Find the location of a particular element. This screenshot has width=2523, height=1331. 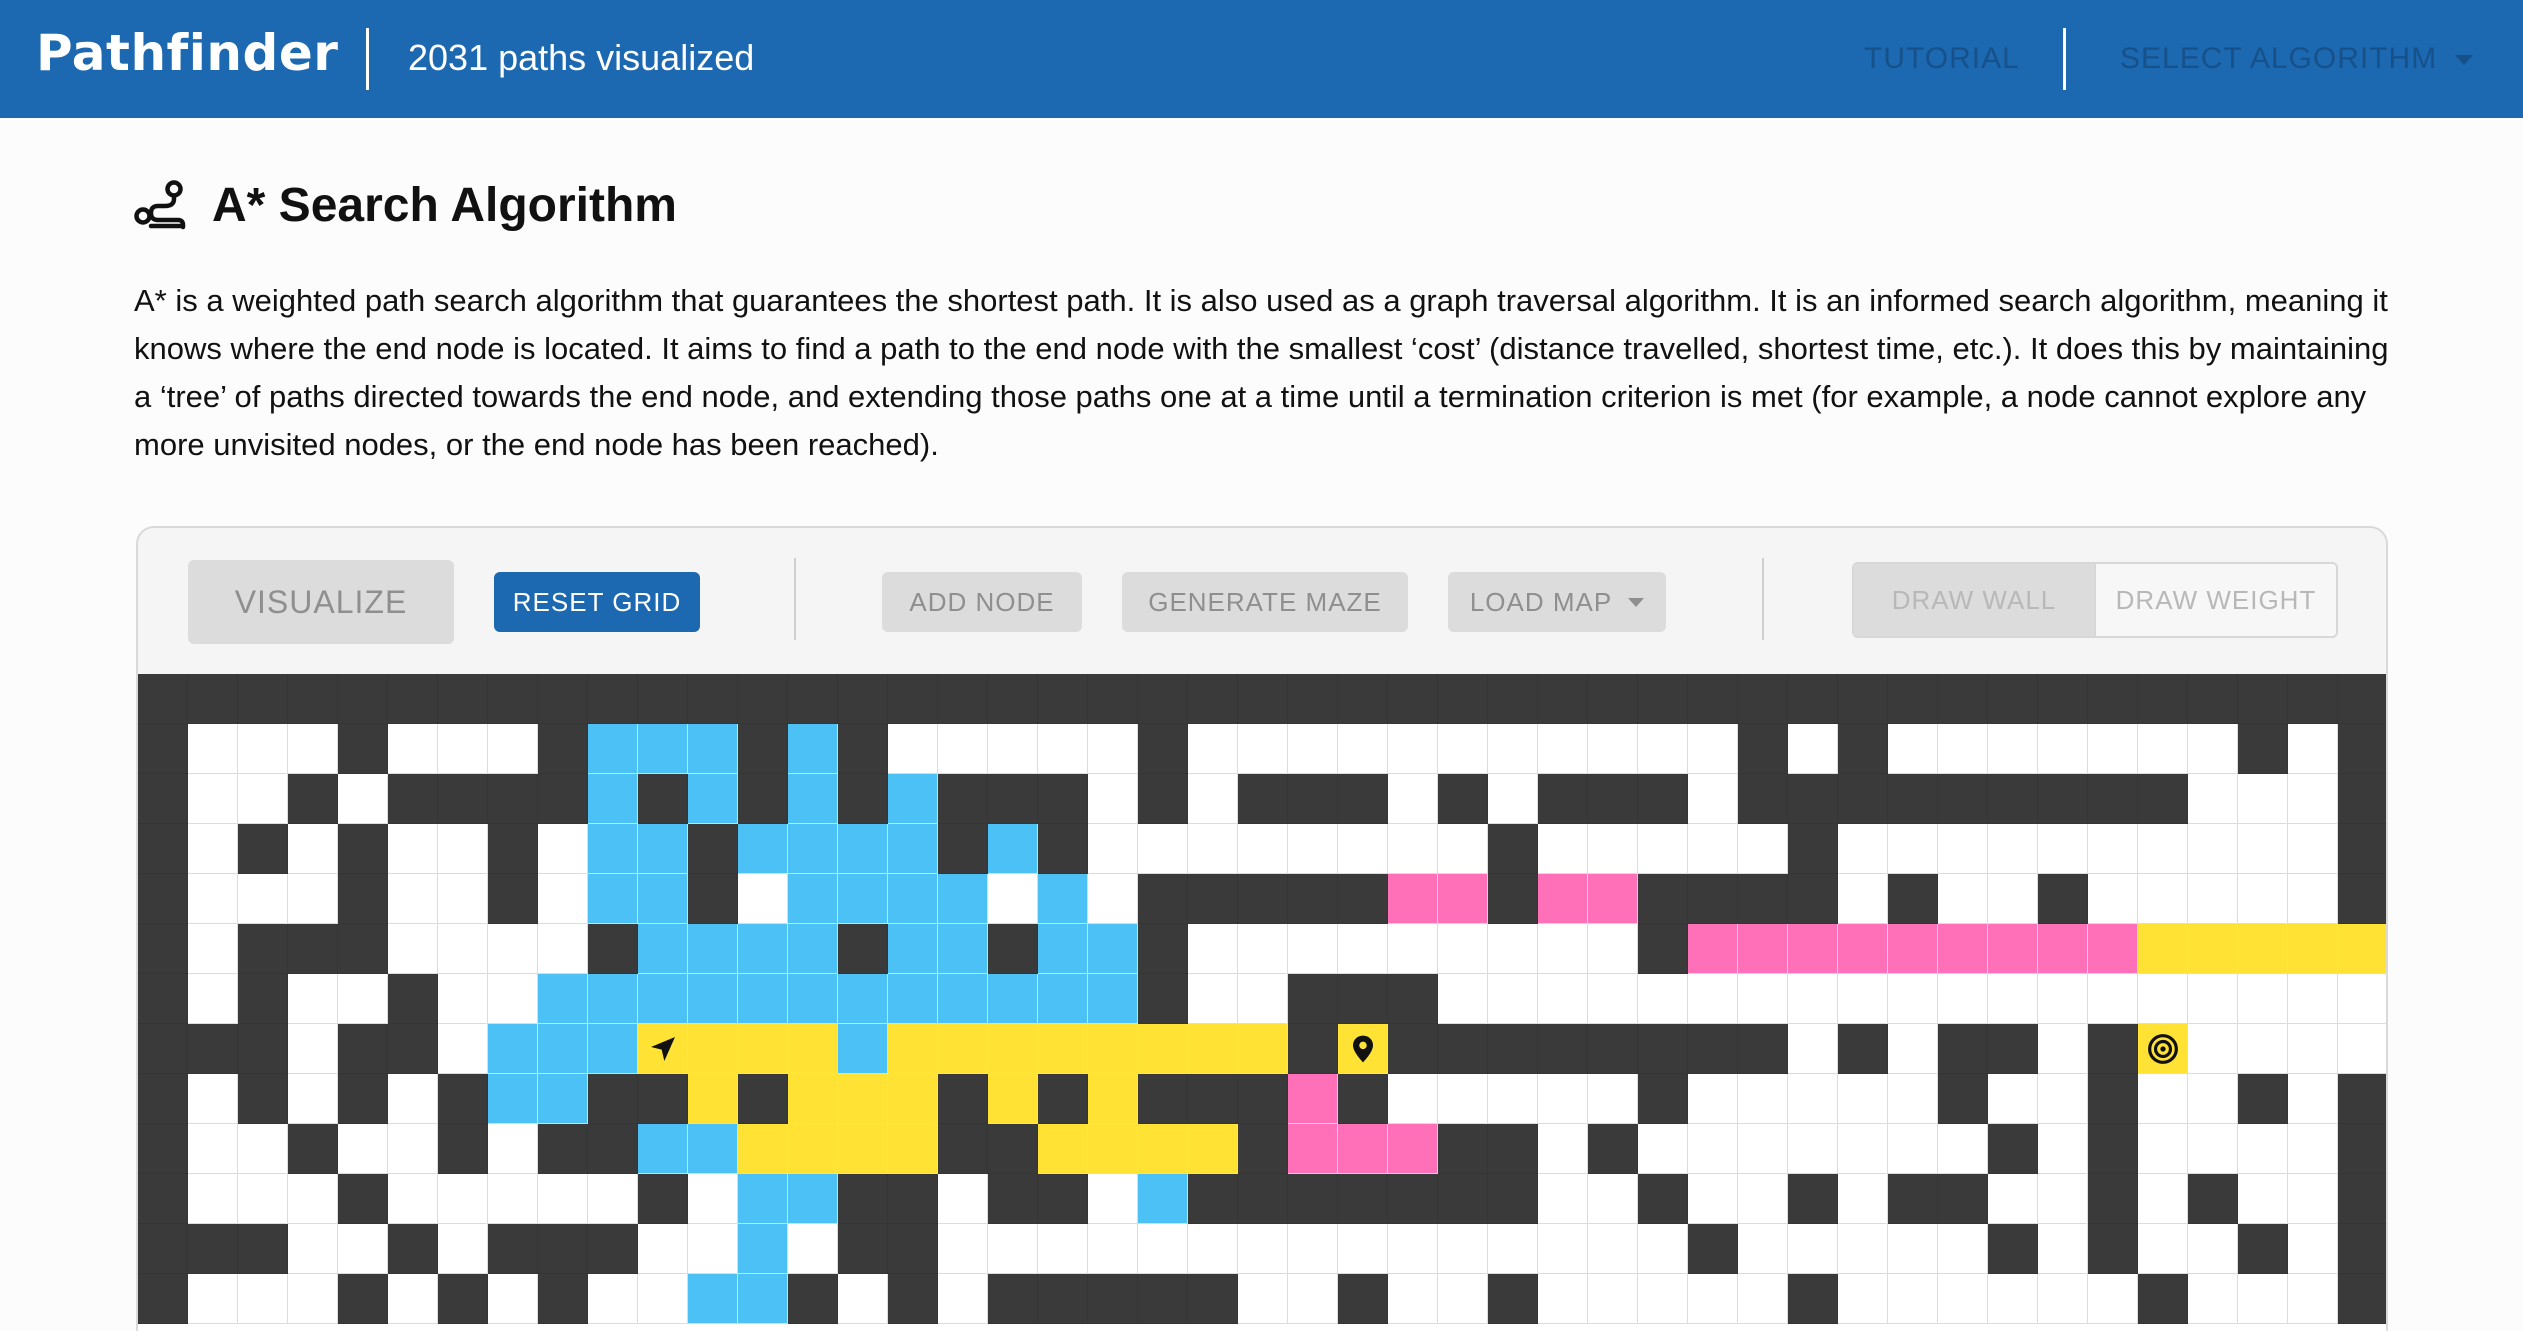

brand-logo: Pathfinder is located at coordinates (187, 53).